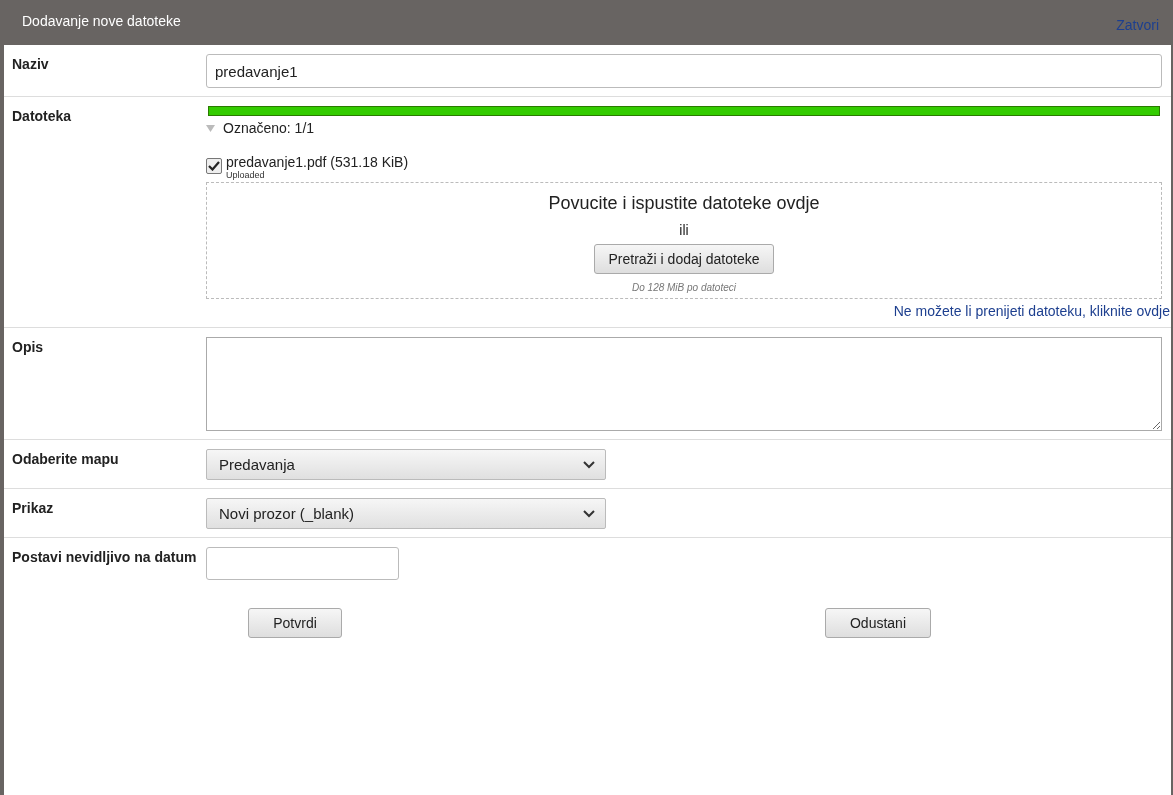 Image resolution: width=1173 pixels, height=795 pixels. I want to click on file-checkbox, so click(214, 166).